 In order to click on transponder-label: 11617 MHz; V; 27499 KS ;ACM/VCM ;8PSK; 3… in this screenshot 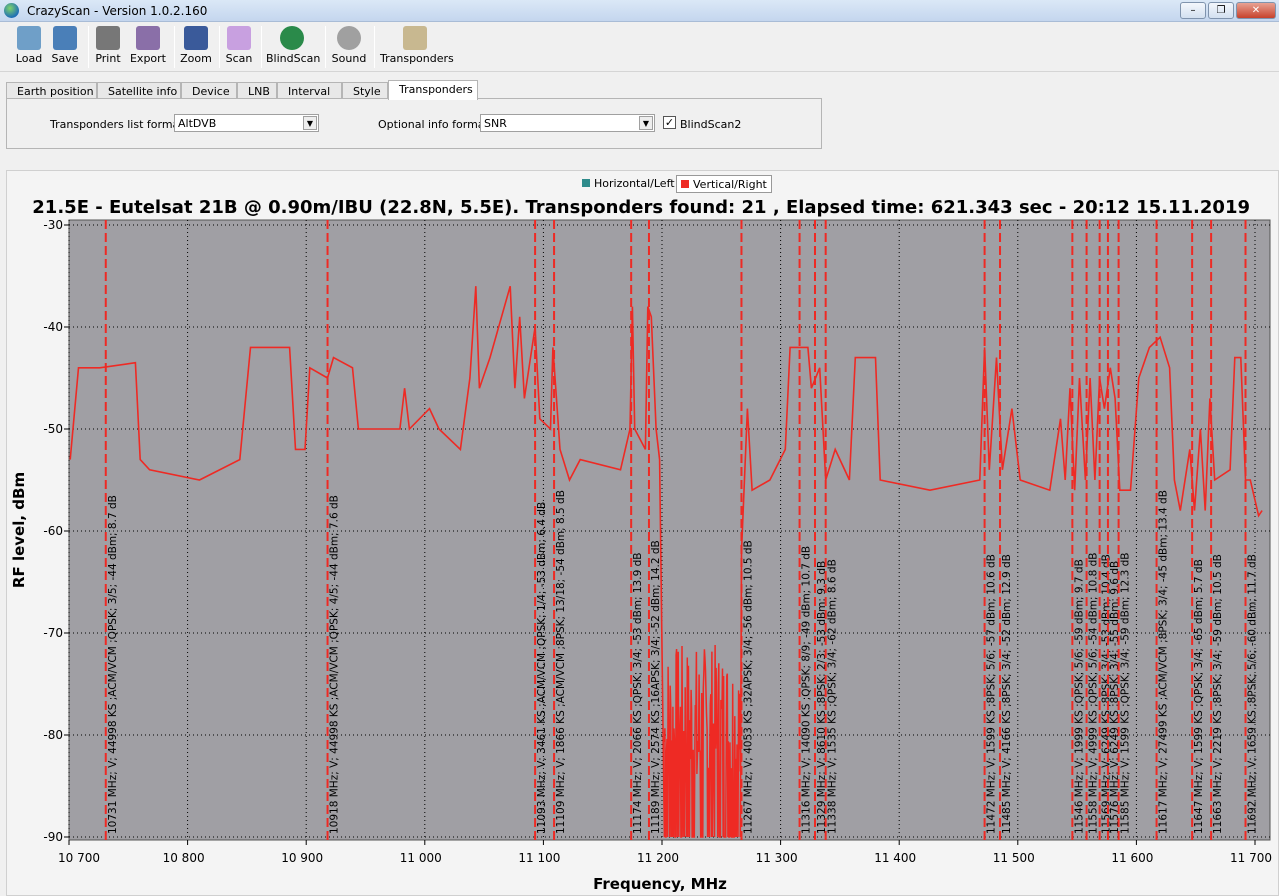, I will do `click(1164, 662)`.